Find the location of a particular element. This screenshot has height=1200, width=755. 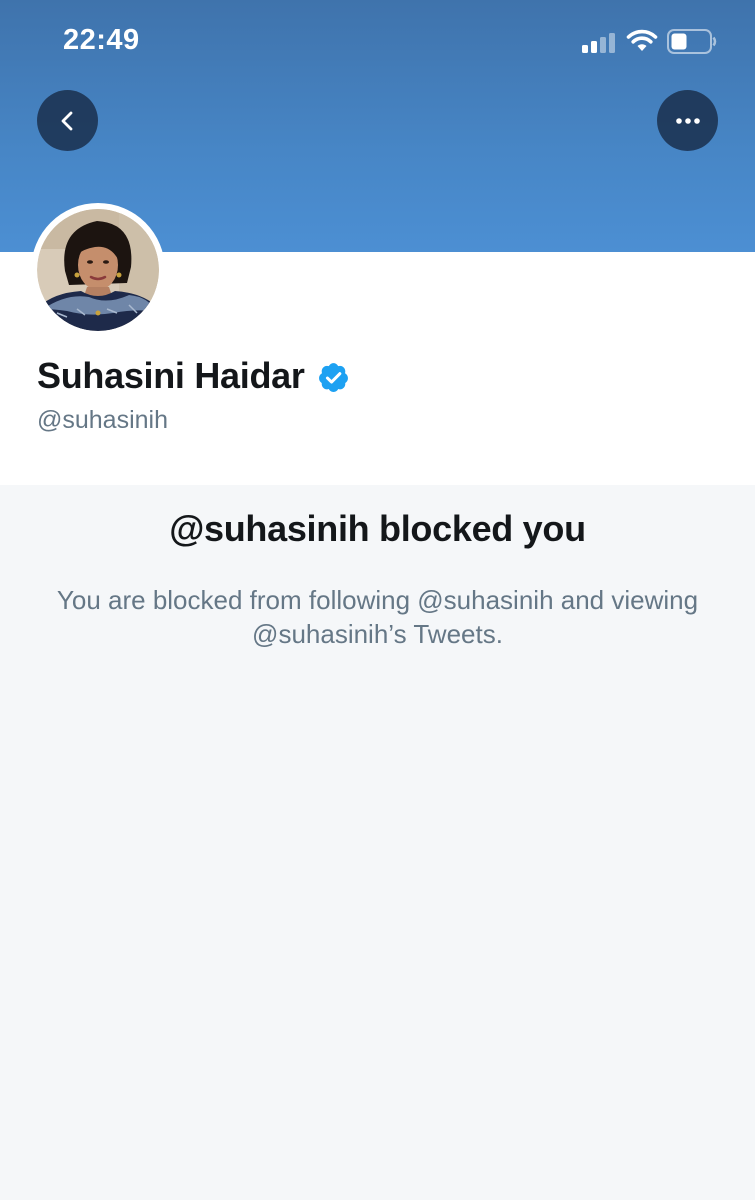

blocked-title: @suhasinih blocked you is located at coordinates (377, 528).